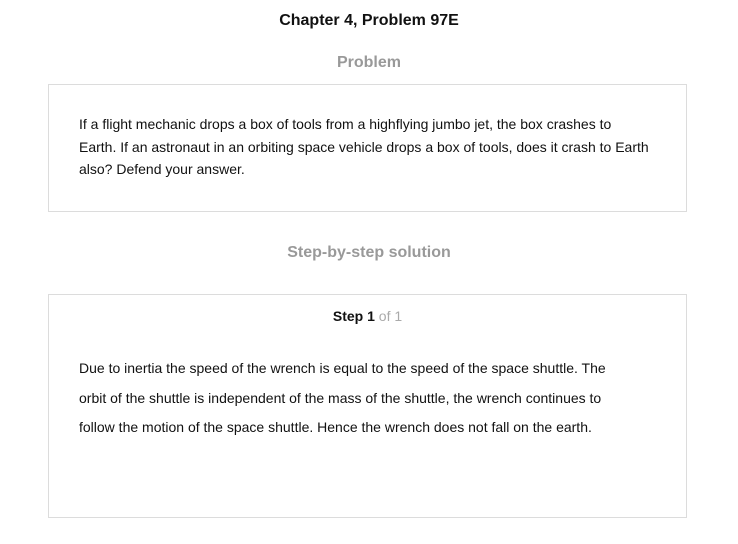  What do you see at coordinates (369, 20) in the screenshot?
I see `chapter-title: Chapter 4, Problem 97E` at bounding box center [369, 20].